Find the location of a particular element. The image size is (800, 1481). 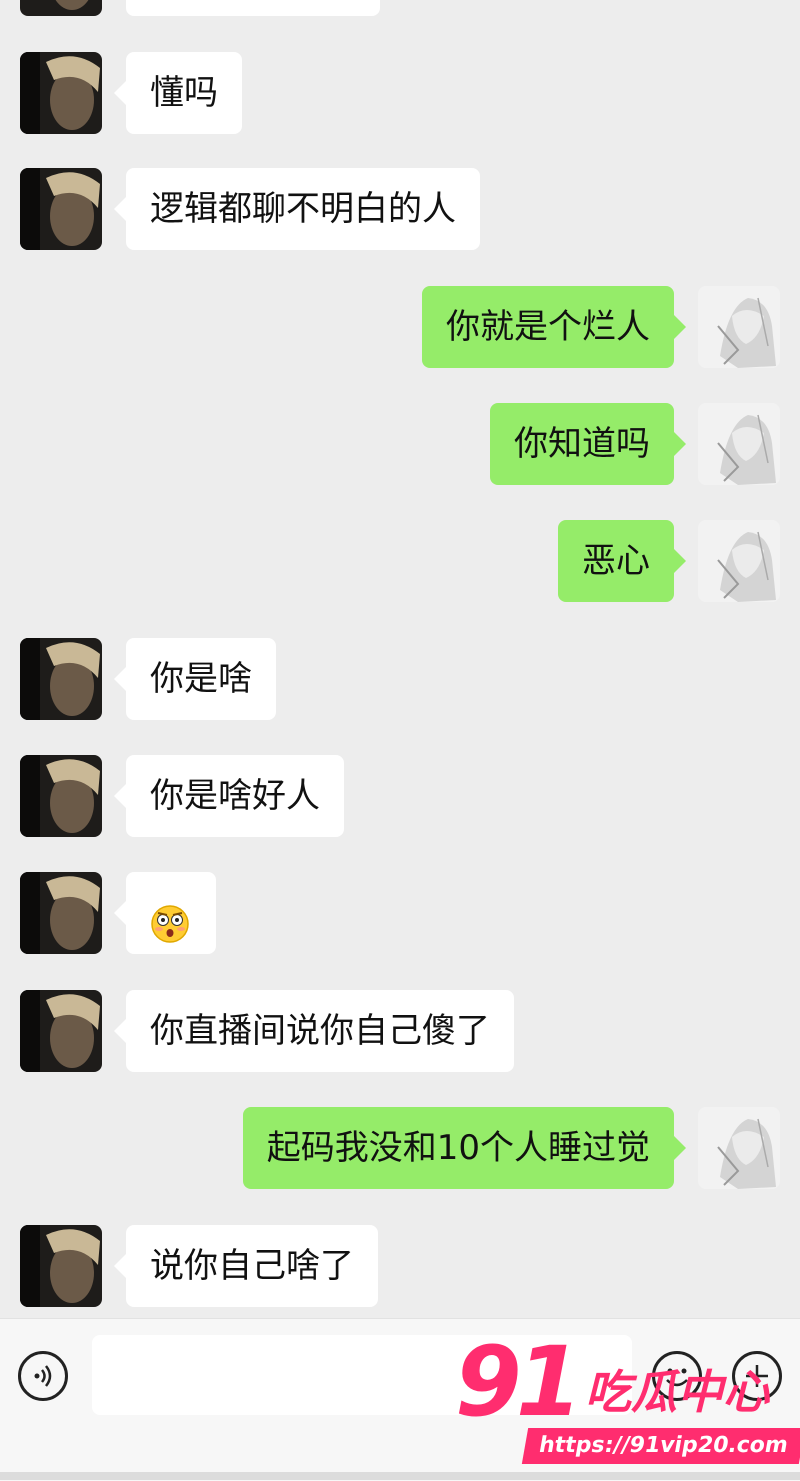

flushed-face-icon is located at coordinates (170, 917).